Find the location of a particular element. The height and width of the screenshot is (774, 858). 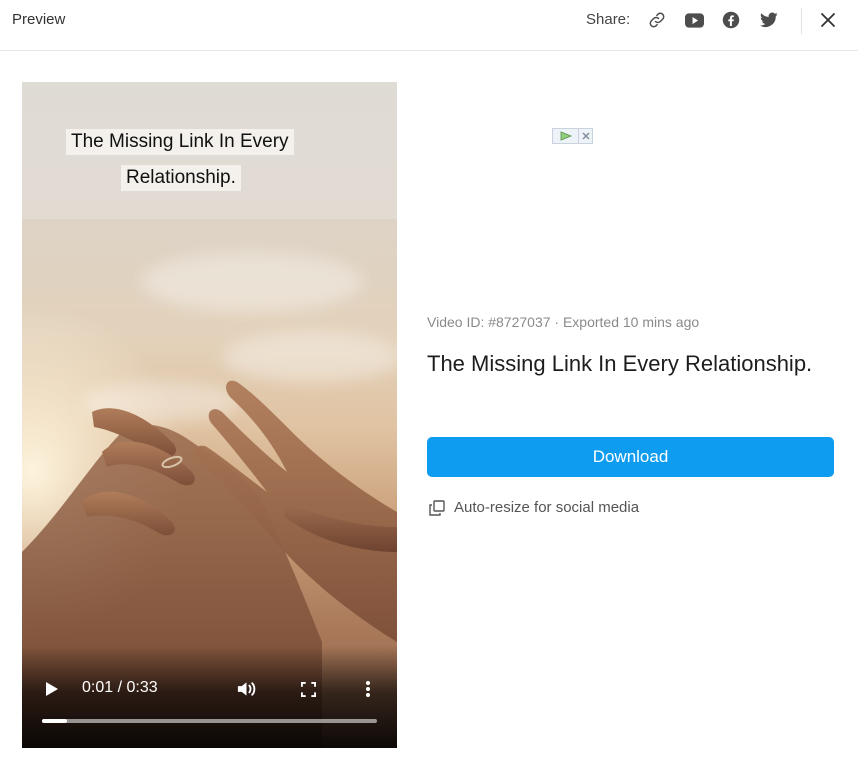

page-title: Preview is located at coordinates (39, 19).